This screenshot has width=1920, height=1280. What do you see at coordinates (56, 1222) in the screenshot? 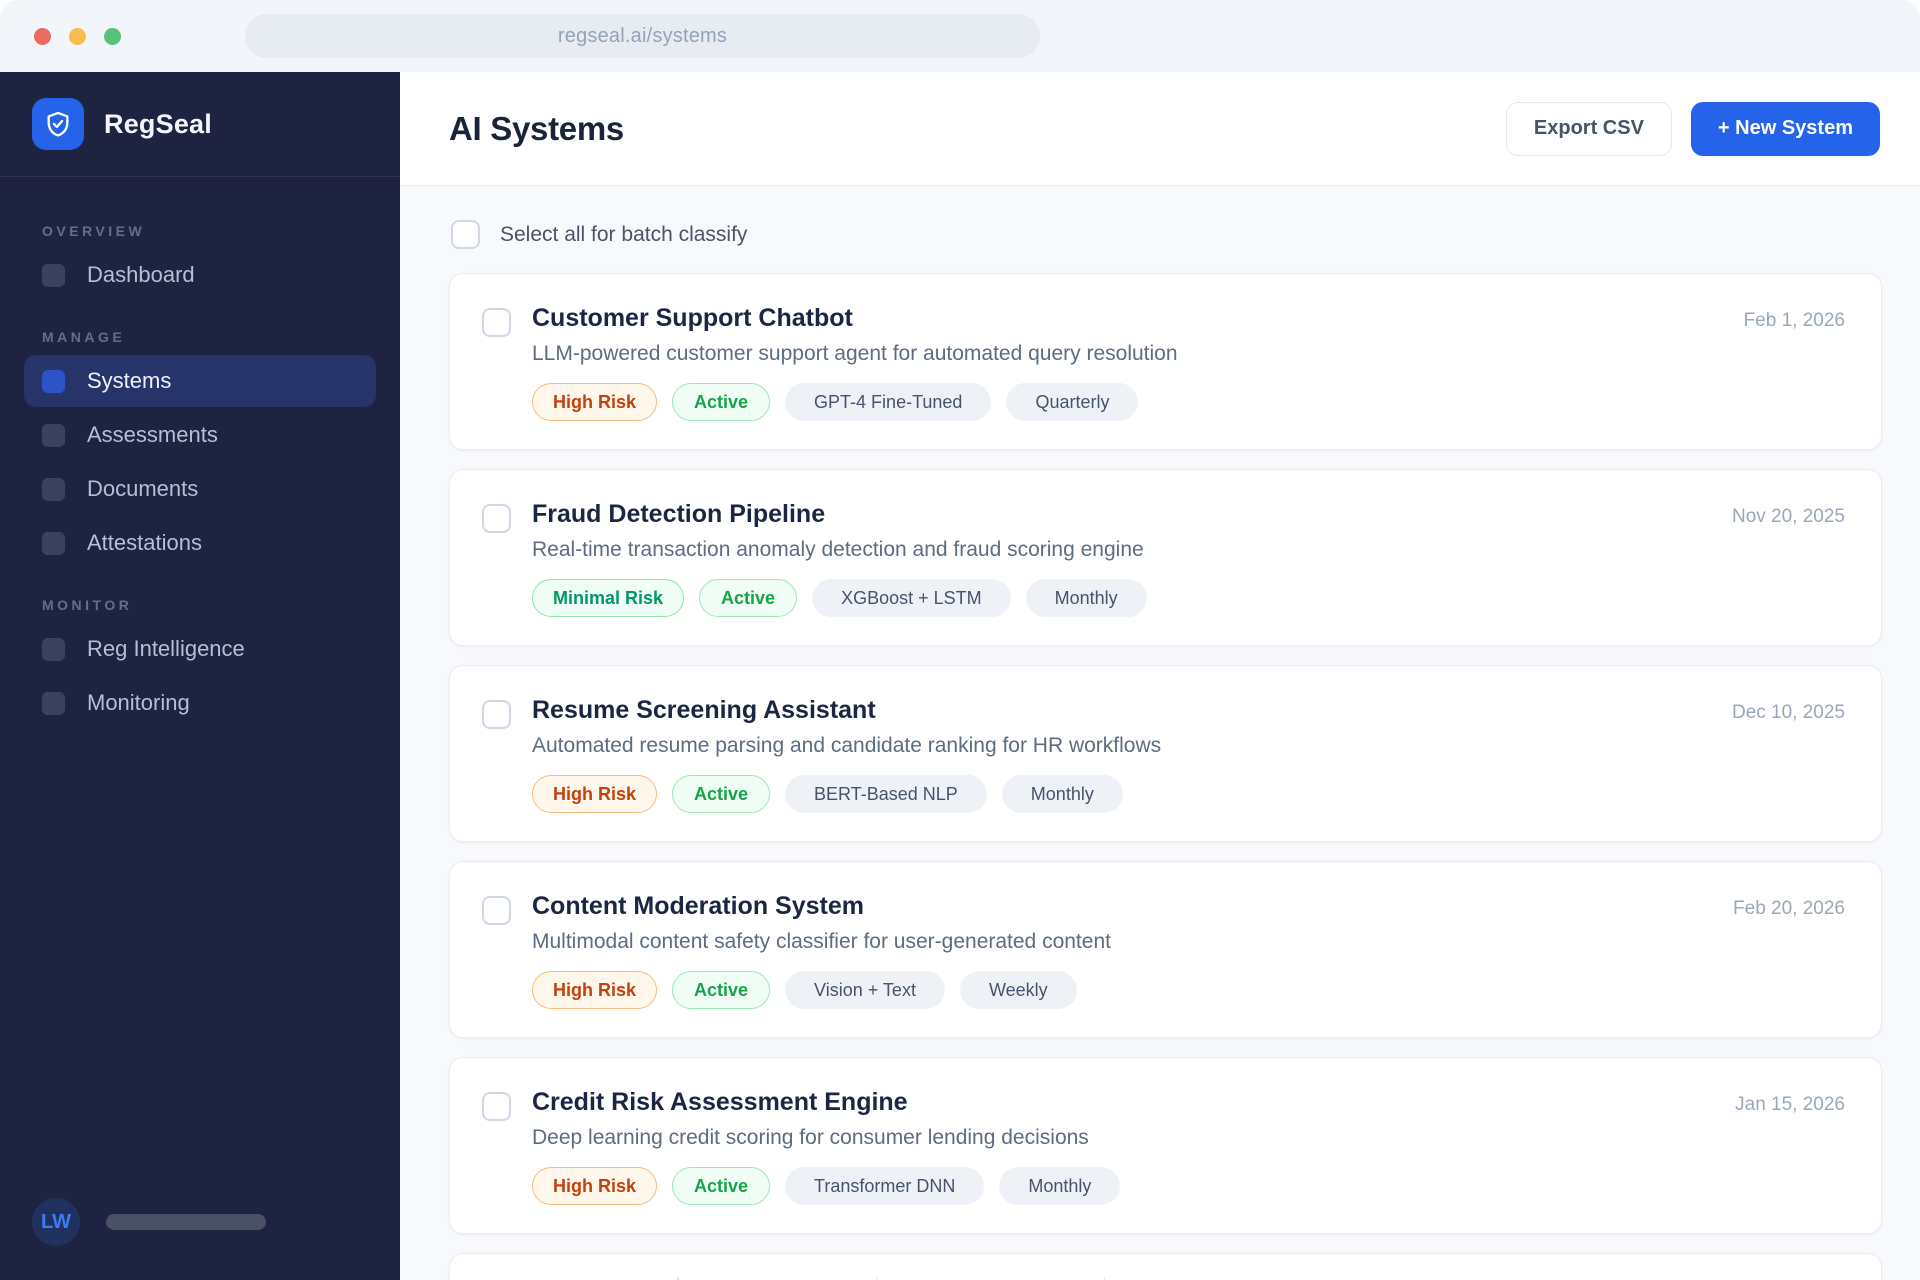
I see `avatar: LW` at bounding box center [56, 1222].